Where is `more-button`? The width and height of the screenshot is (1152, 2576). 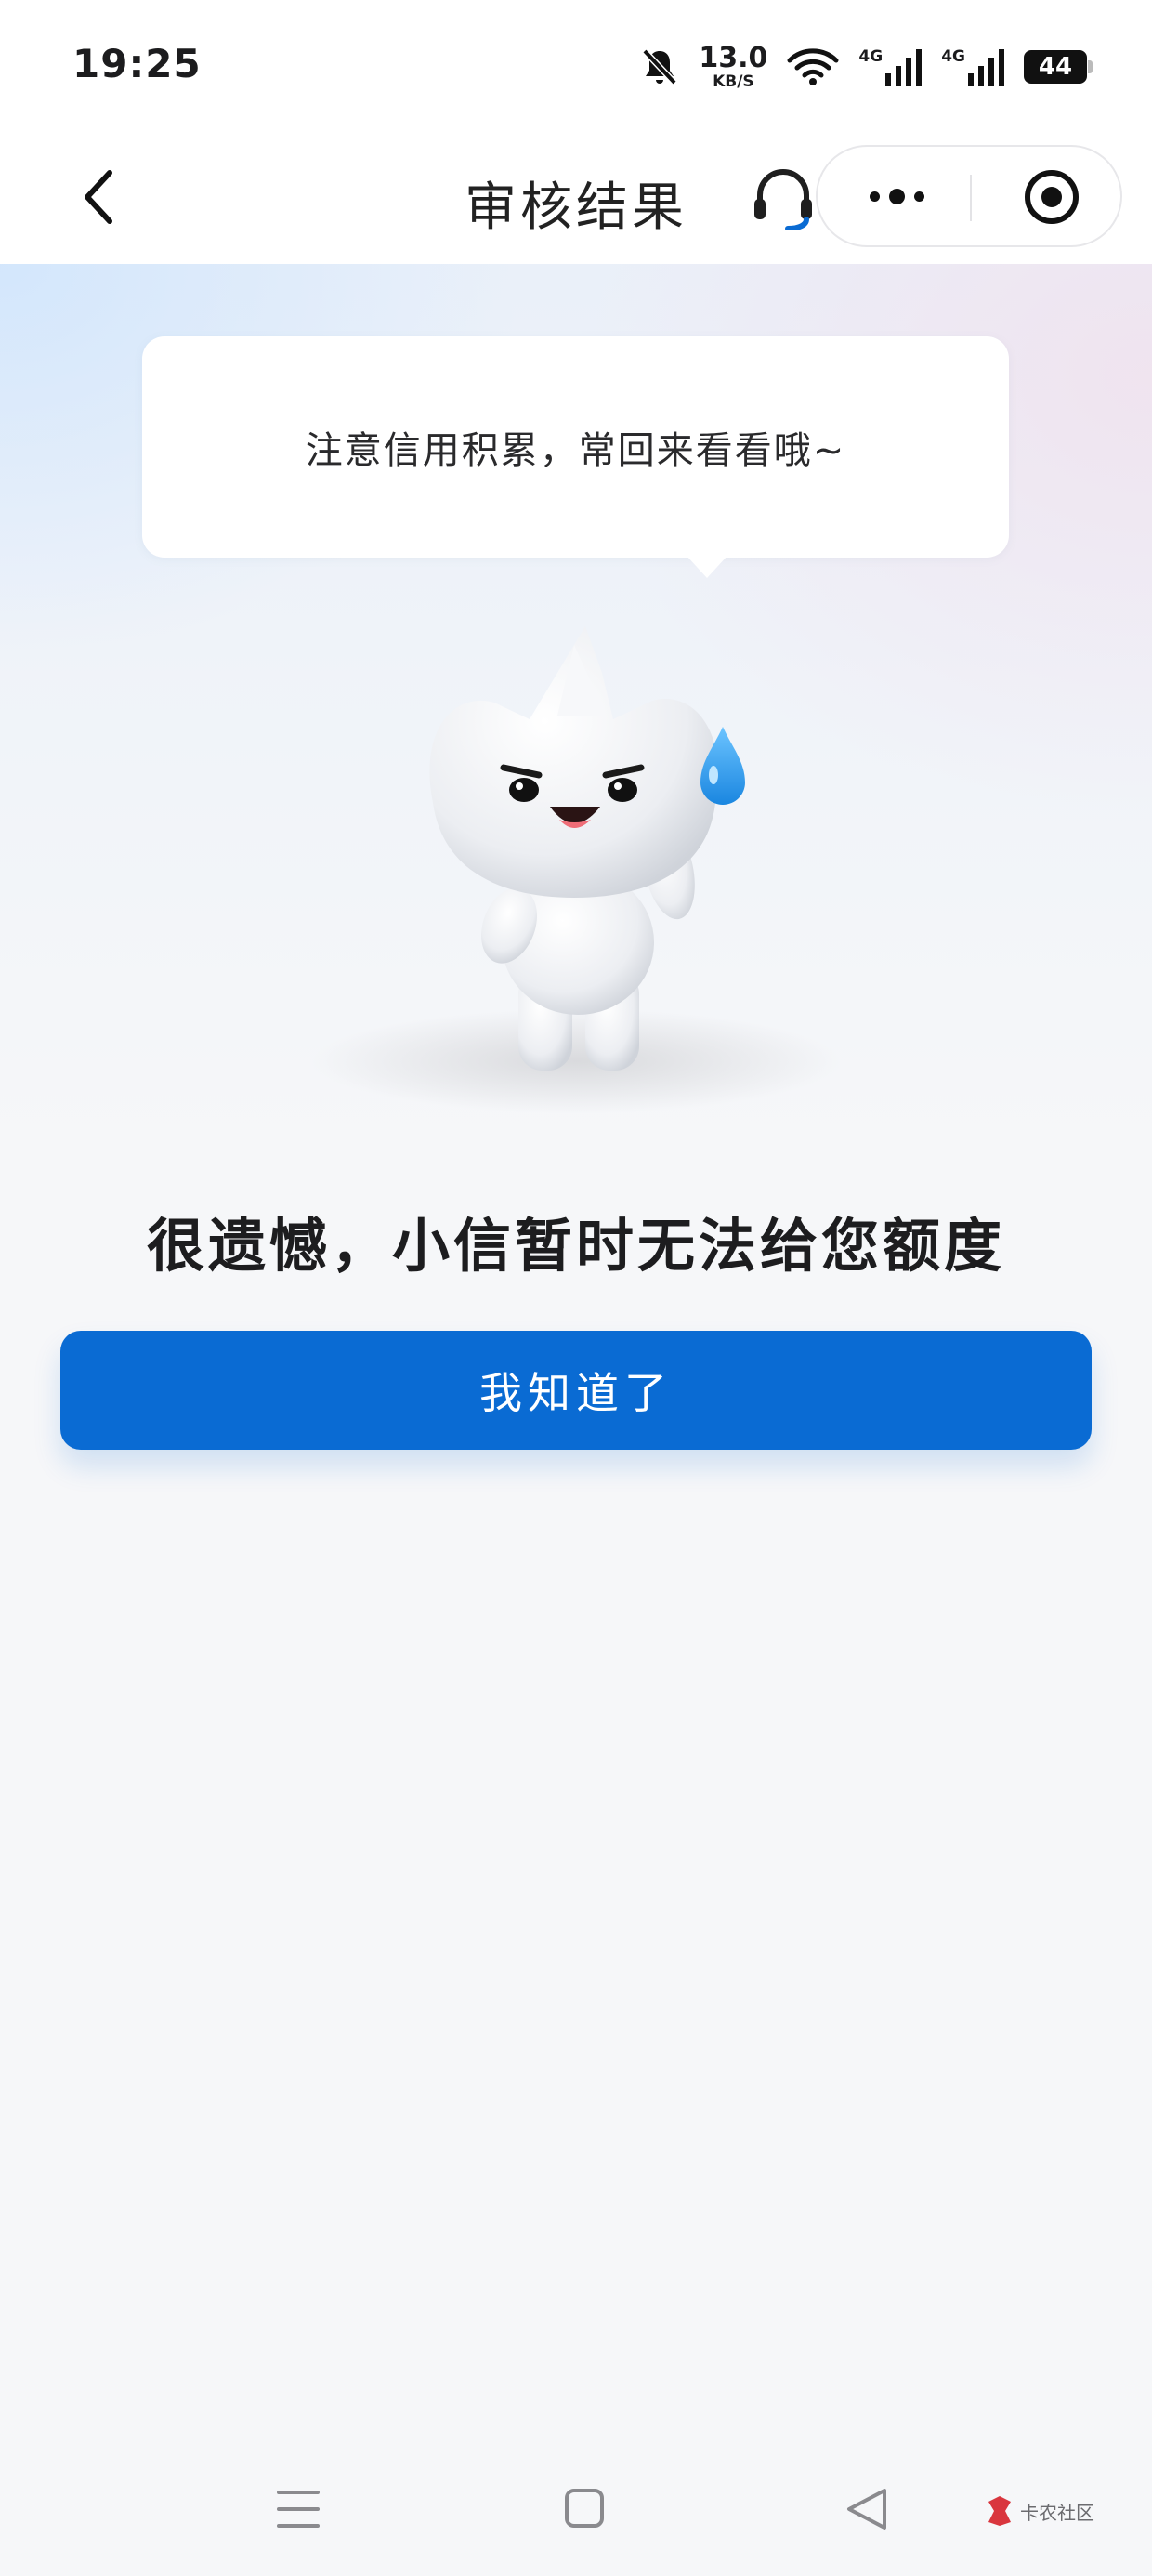 more-button is located at coordinates (896, 196).